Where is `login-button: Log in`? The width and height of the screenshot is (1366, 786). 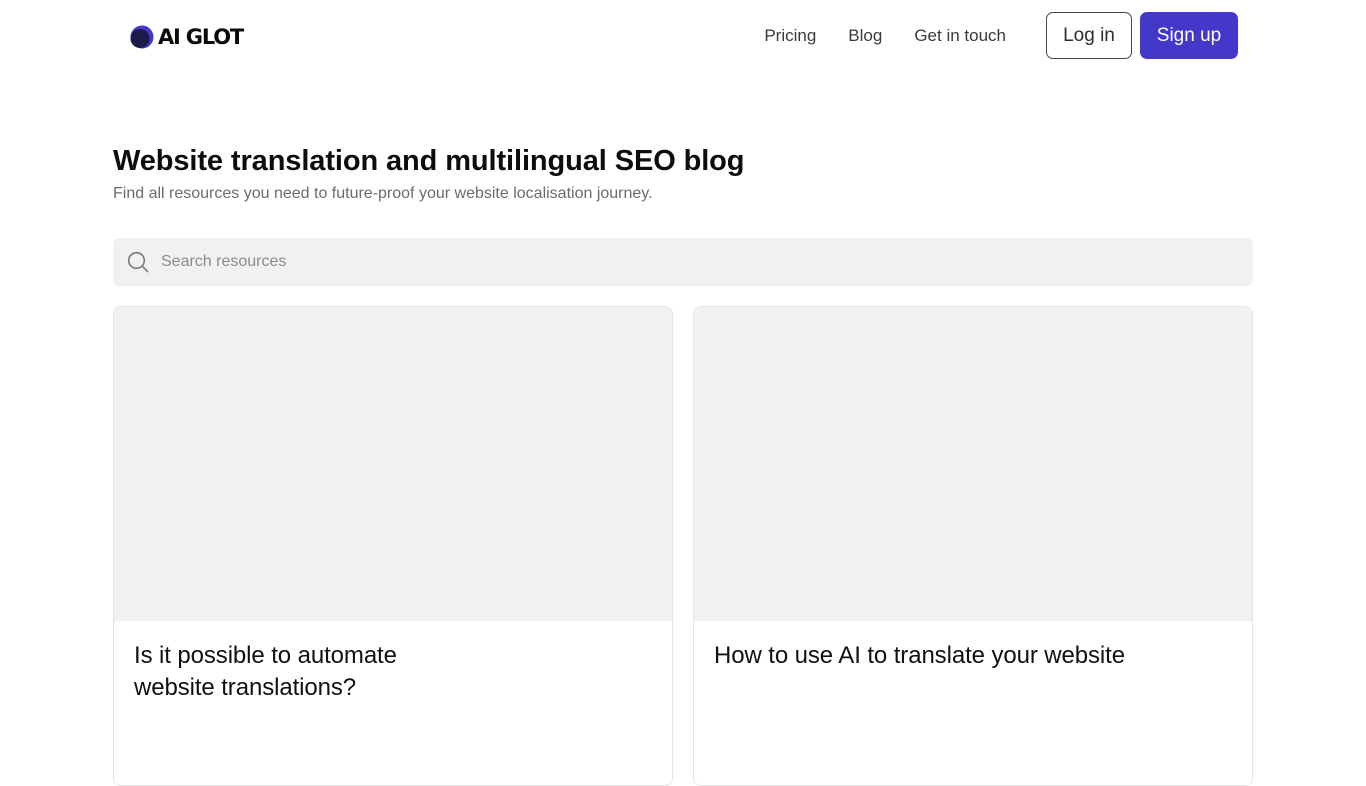 login-button: Log in is located at coordinates (1089, 35).